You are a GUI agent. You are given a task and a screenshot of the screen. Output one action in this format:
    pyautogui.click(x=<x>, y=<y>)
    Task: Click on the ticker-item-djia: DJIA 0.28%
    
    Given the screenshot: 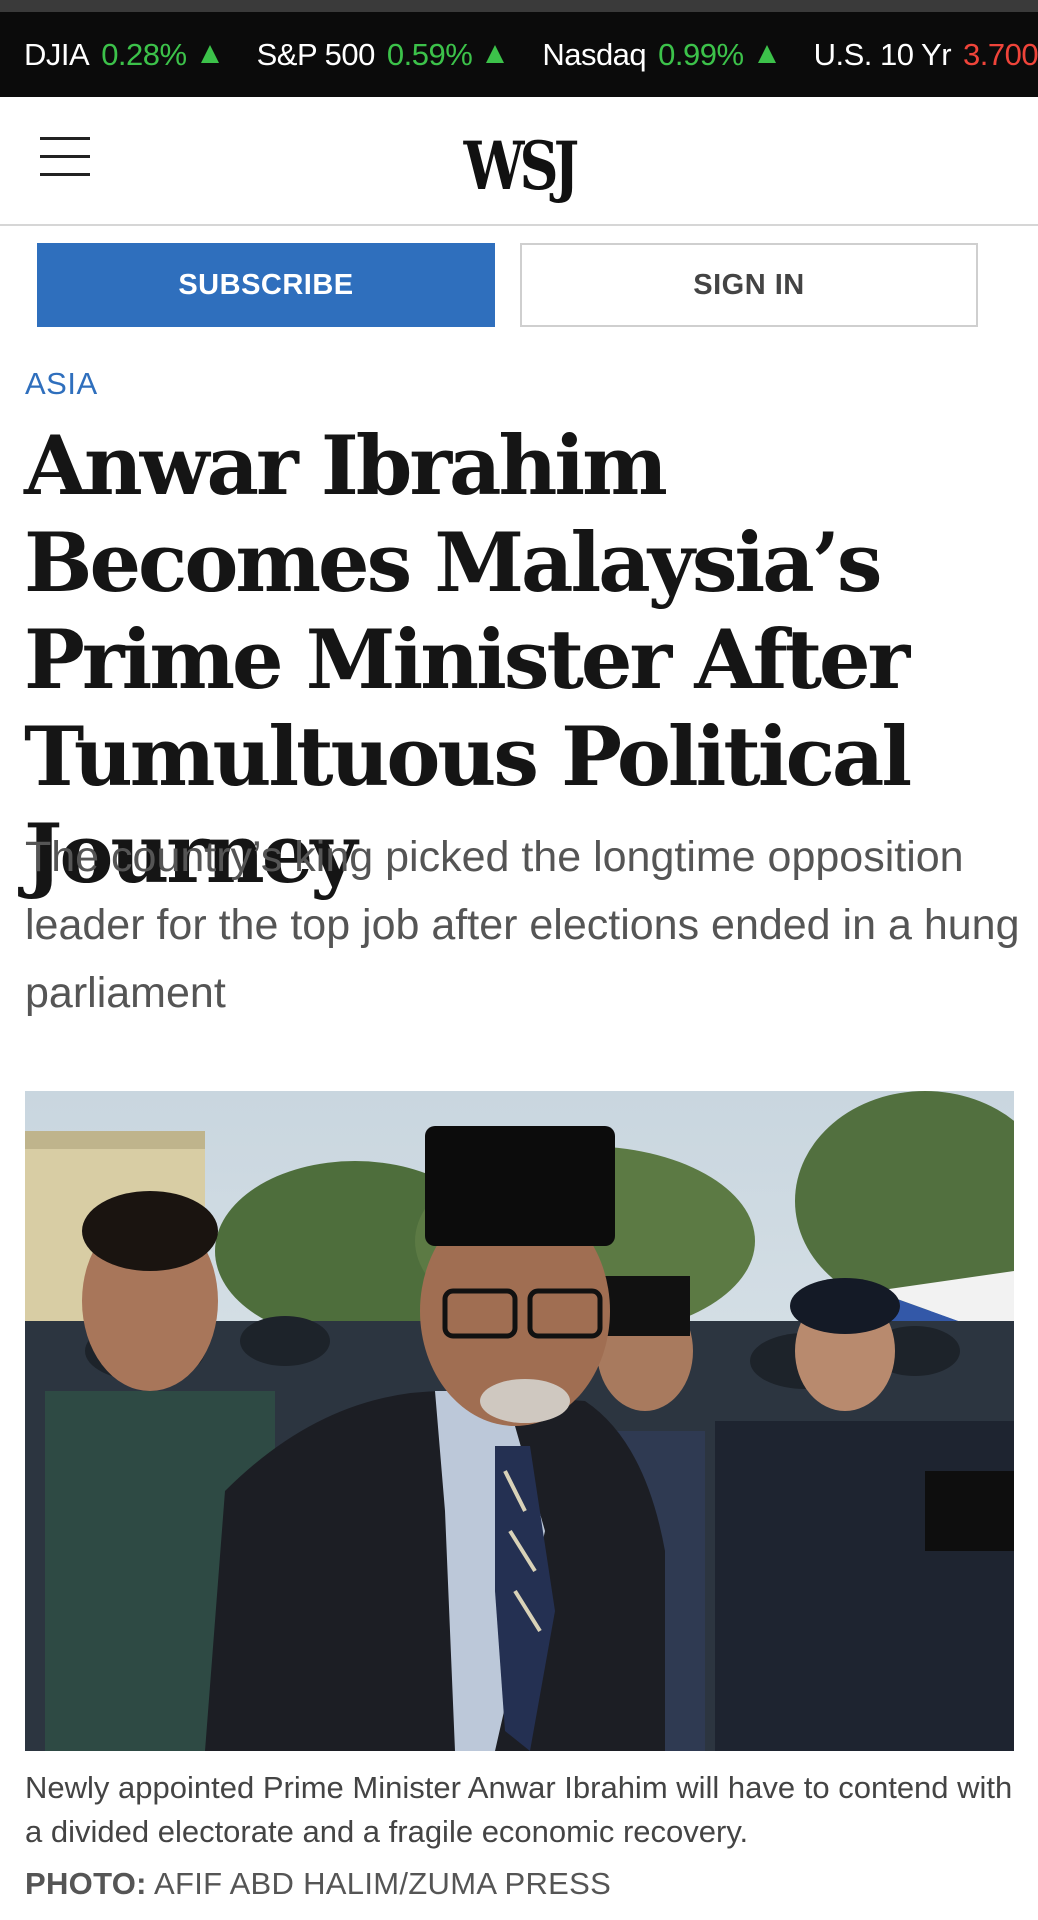 What is the action you would take?
    pyautogui.click(x=121, y=55)
    